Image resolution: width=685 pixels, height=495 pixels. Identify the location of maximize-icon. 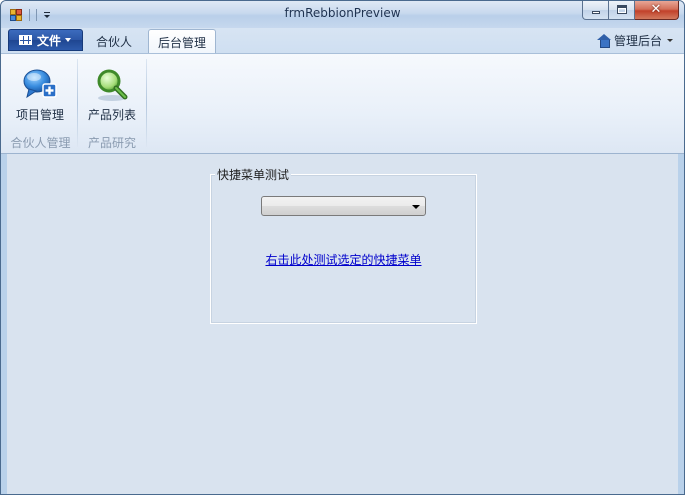
(622, 9).